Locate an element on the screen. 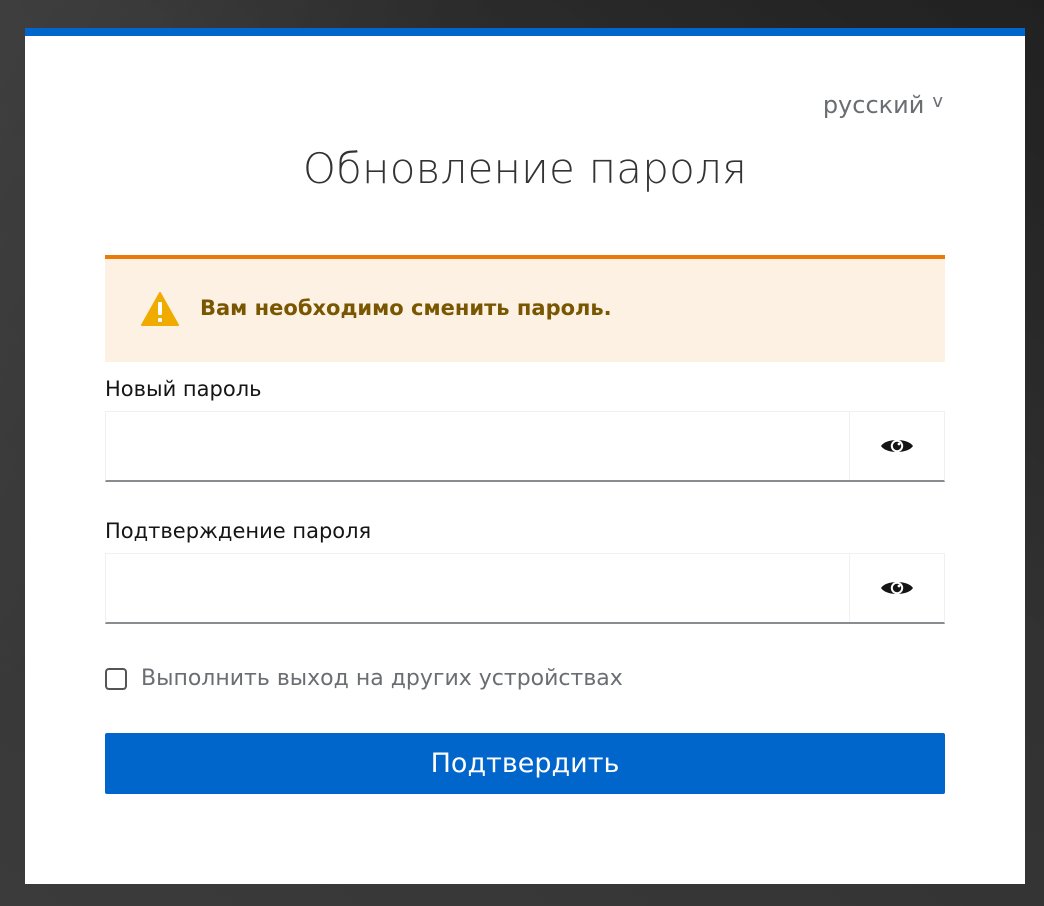  show-new-password-button is located at coordinates (896, 446).